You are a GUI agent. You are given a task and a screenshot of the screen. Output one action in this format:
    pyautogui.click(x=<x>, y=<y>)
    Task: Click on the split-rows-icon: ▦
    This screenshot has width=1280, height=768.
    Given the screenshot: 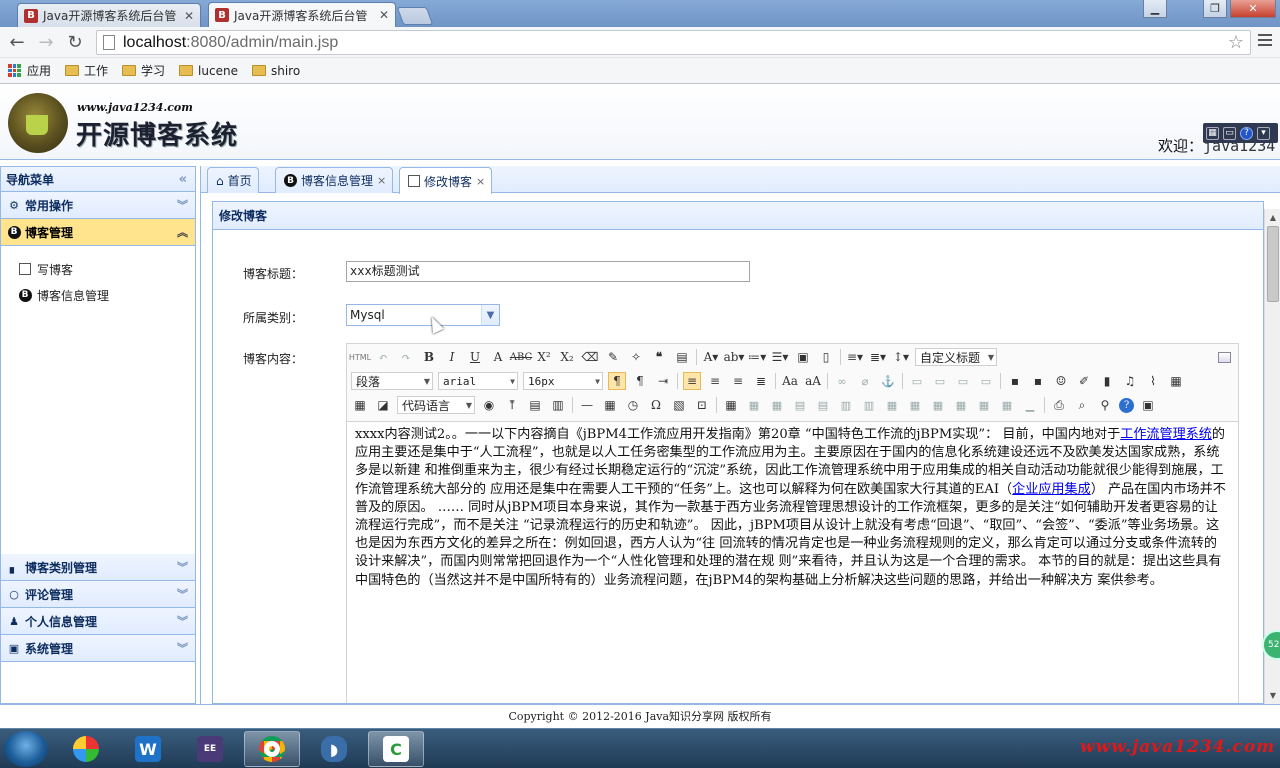 What is the action you would take?
    pyautogui.click(x=984, y=405)
    